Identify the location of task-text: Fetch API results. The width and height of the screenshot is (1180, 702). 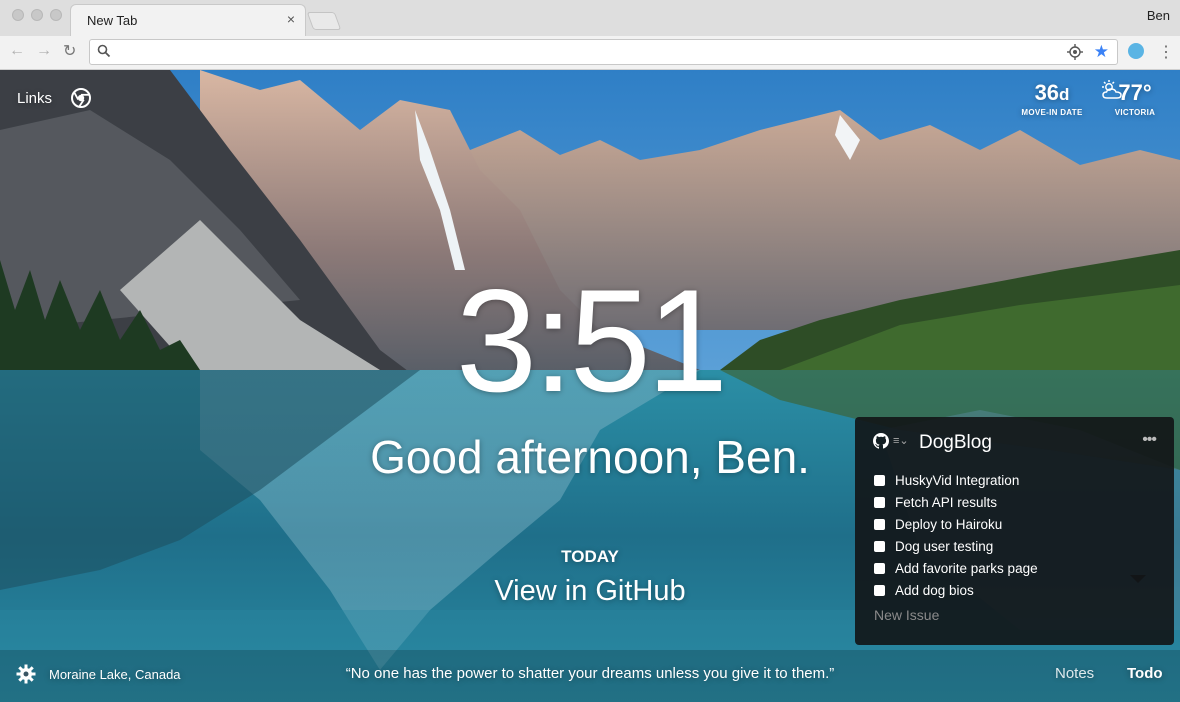
(946, 502).